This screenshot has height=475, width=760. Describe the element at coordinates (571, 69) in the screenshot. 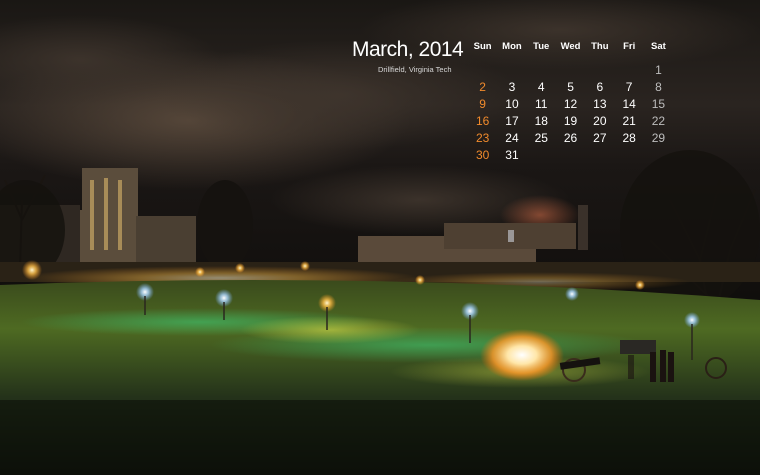

I see `week-row: 1` at that location.